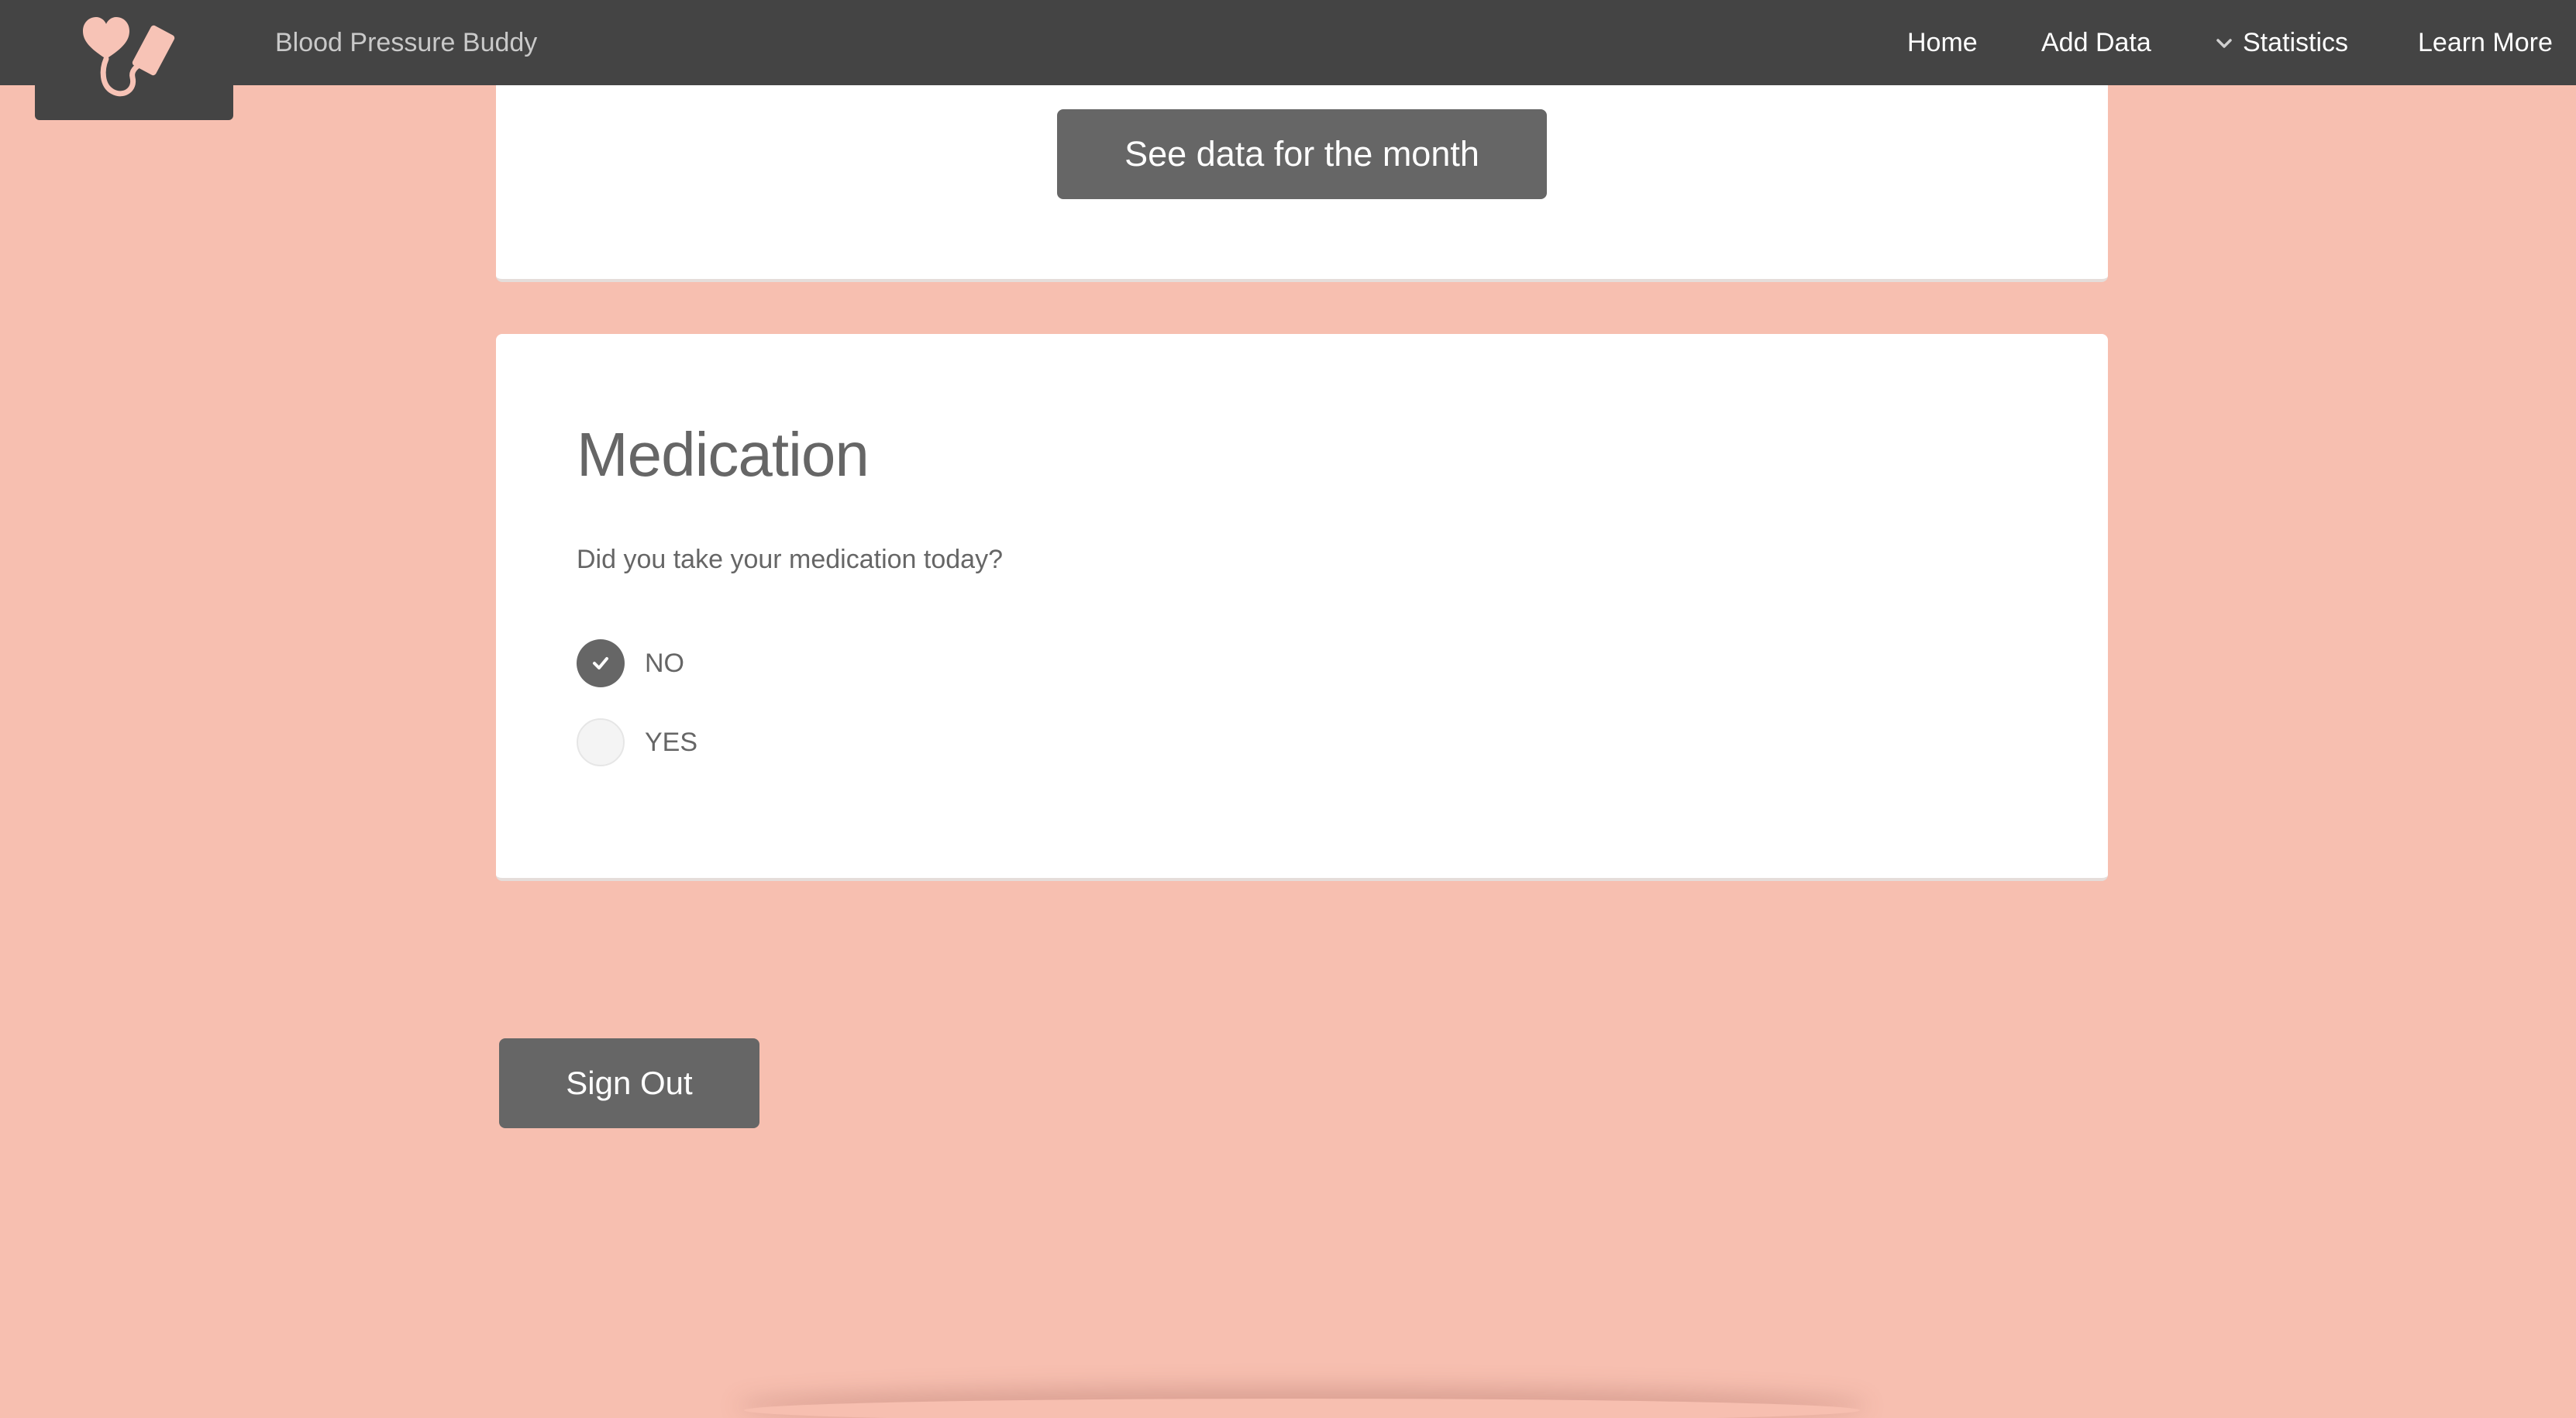  What do you see at coordinates (1302, 1408) in the screenshot?
I see `bottom-shadow` at bounding box center [1302, 1408].